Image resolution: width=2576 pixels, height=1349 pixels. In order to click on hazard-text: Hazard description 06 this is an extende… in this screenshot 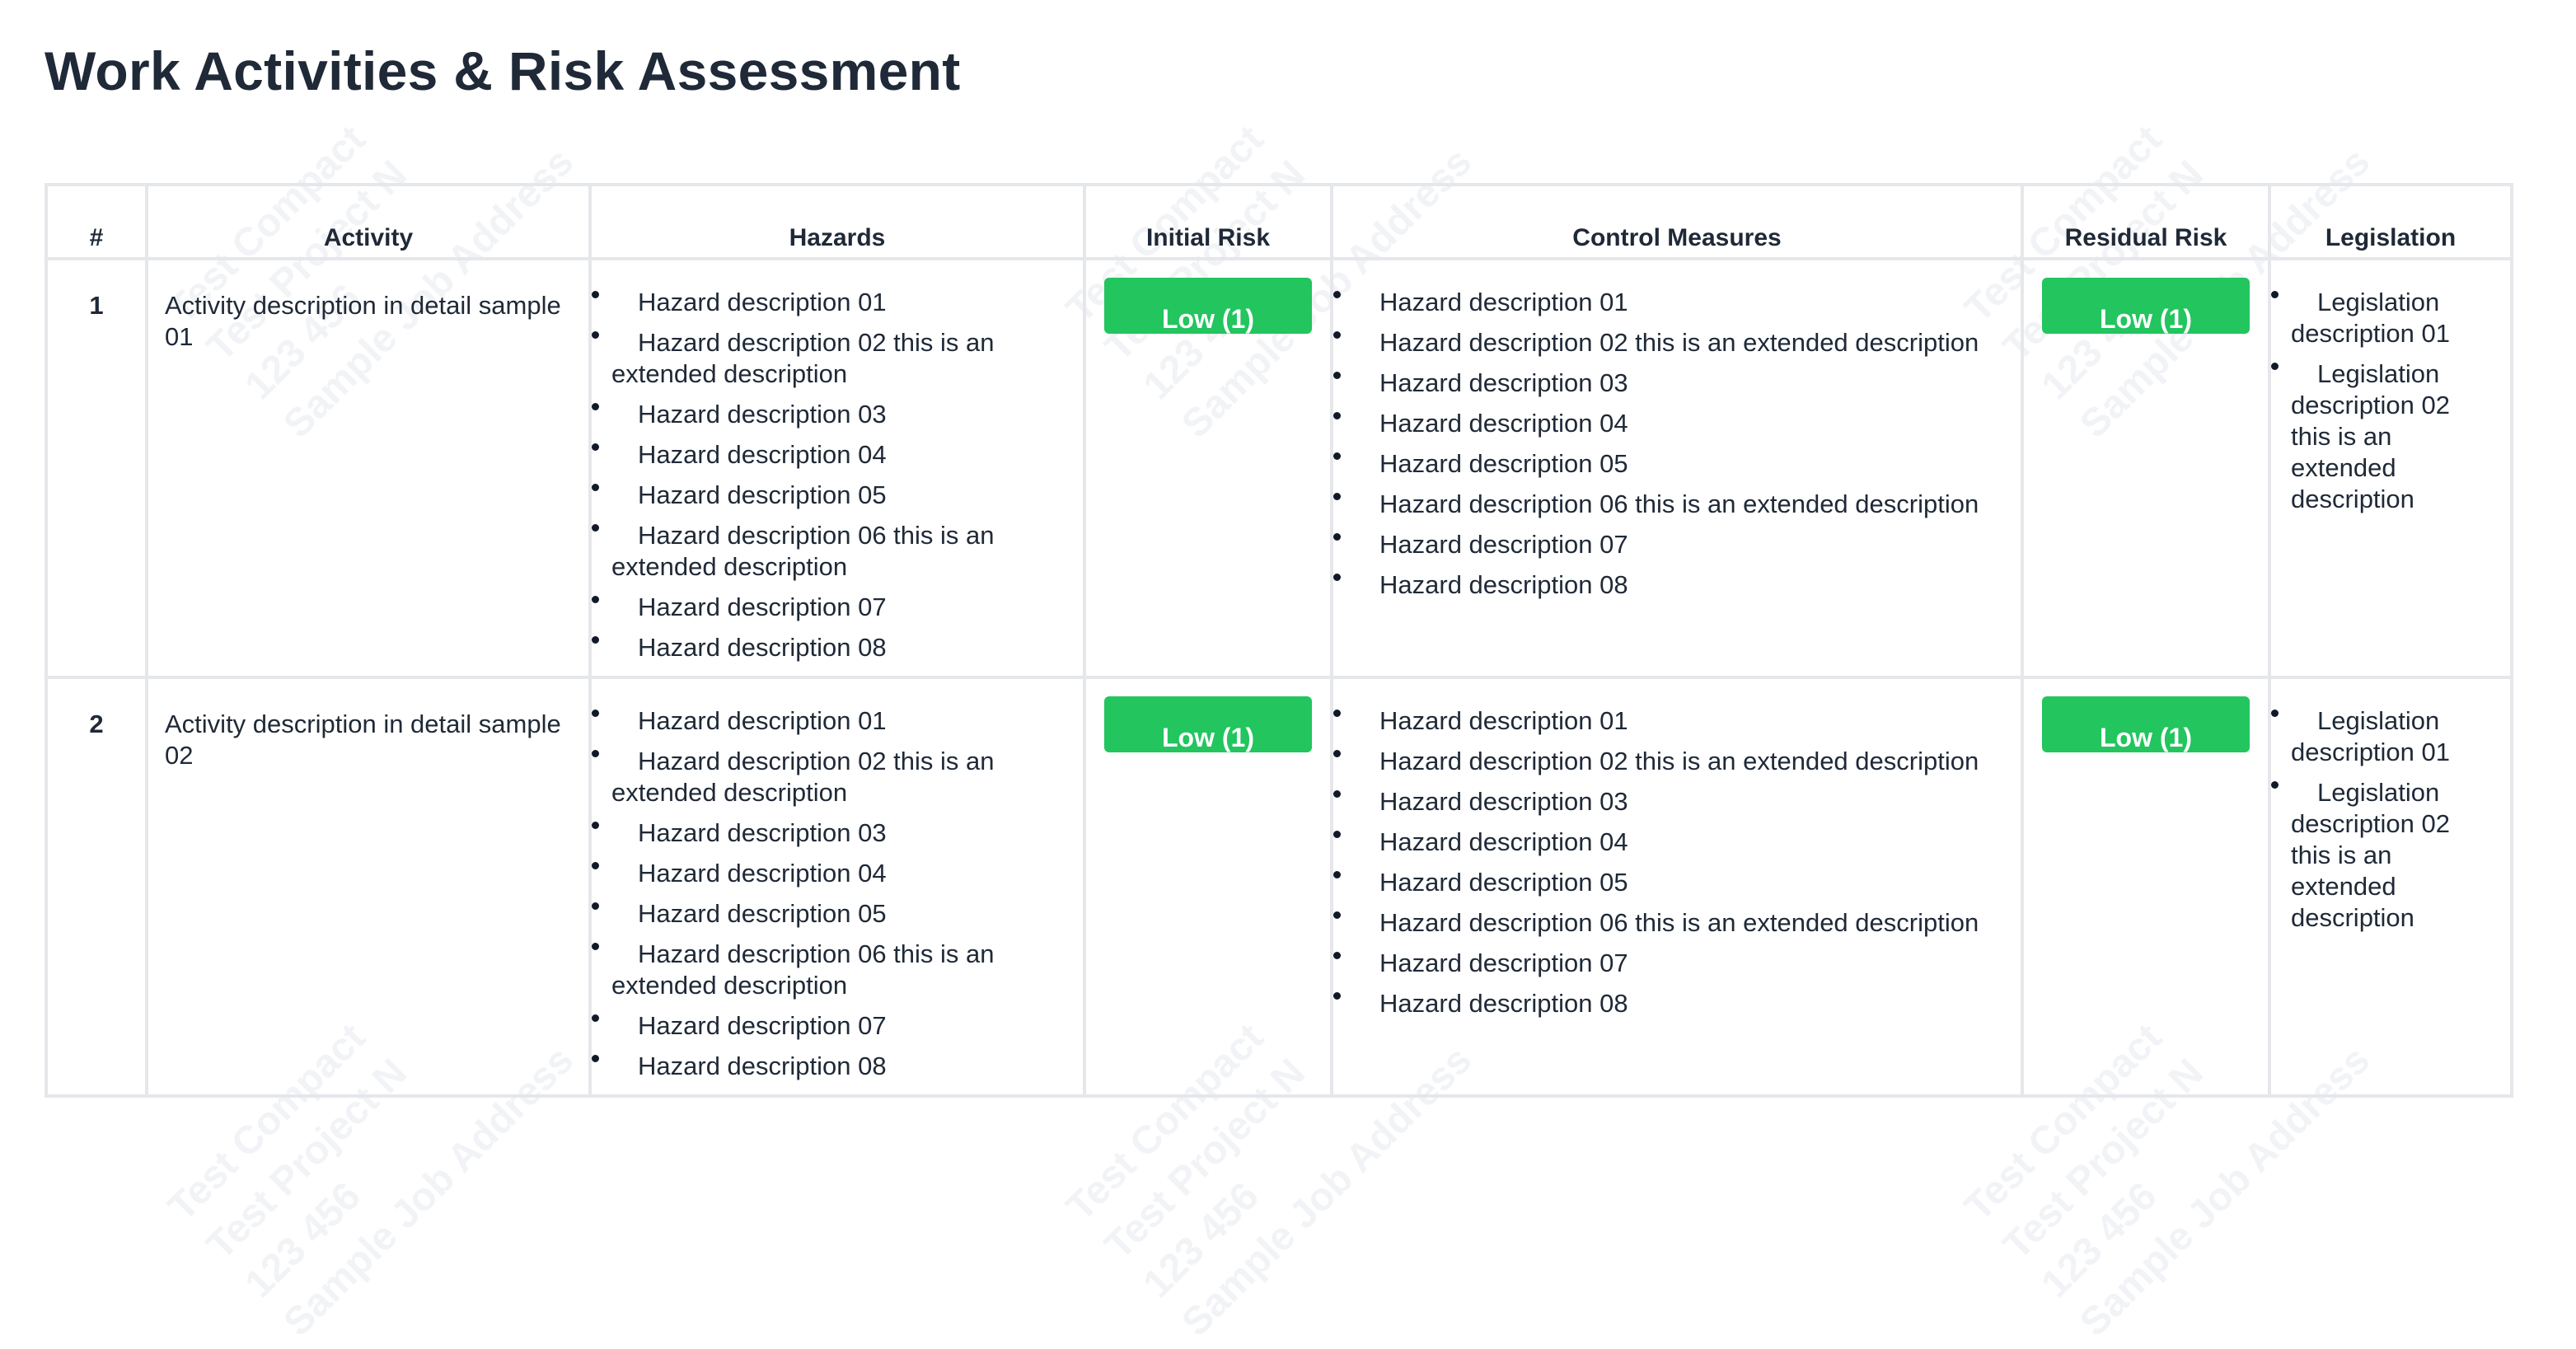, I will do `click(803, 551)`.